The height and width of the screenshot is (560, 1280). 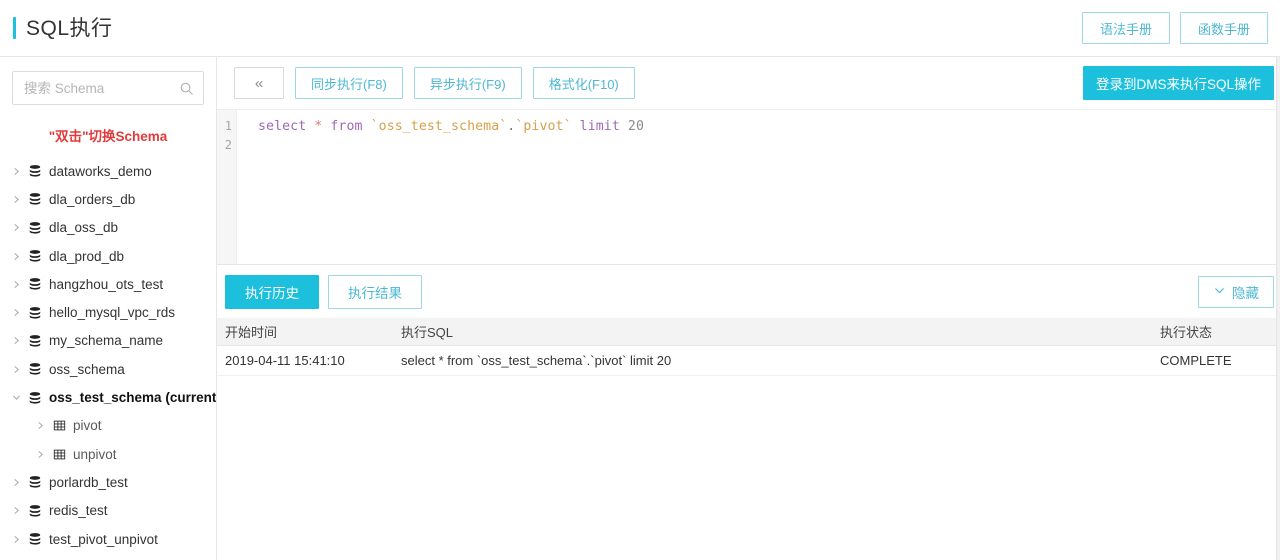 I want to click on sql-token: `oss_test_schema`, so click(x=439, y=126).